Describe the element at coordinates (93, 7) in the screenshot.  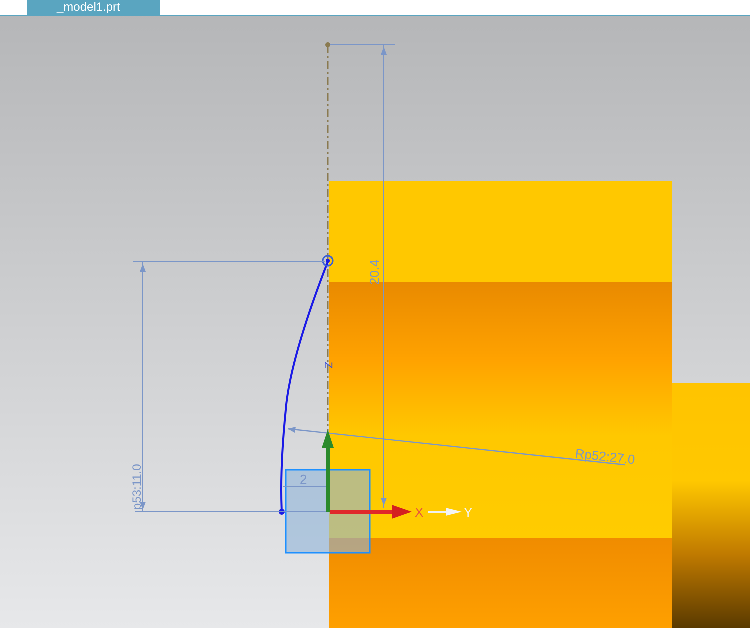
I see `document-tab: _model1.prt` at that location.